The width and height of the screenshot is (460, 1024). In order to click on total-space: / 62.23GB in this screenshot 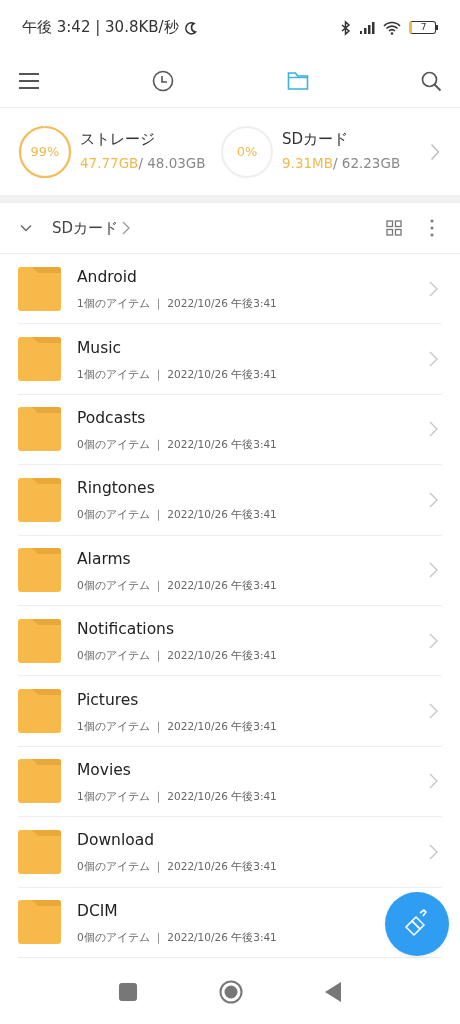, I will do `click(366, 164)`.